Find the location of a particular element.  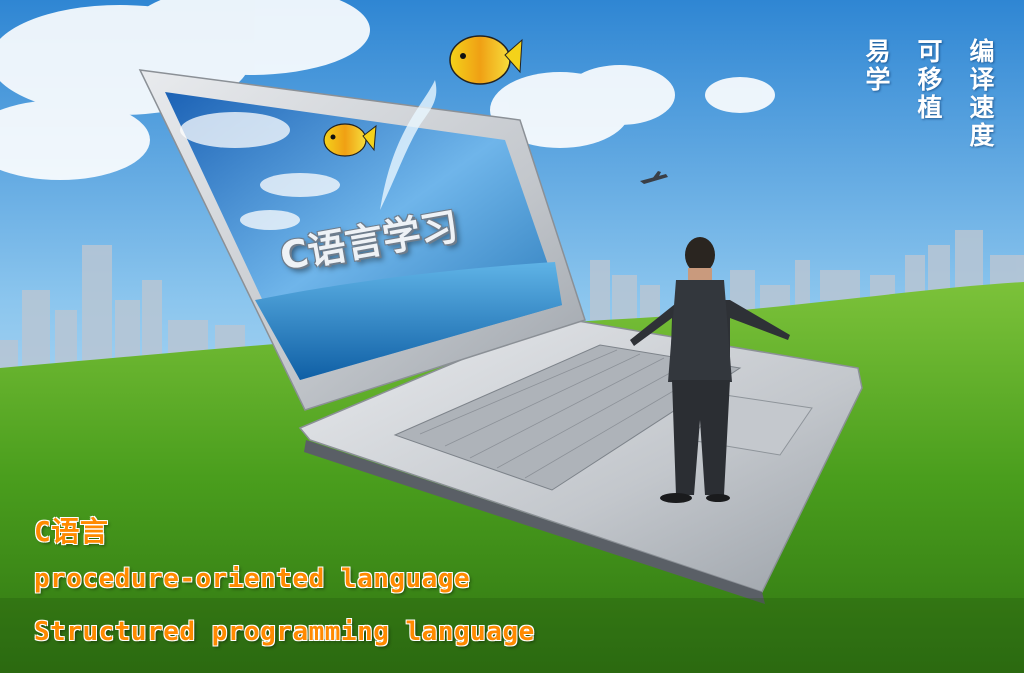

slogan-portable: 可移植 is located at coordinates (928, 80).